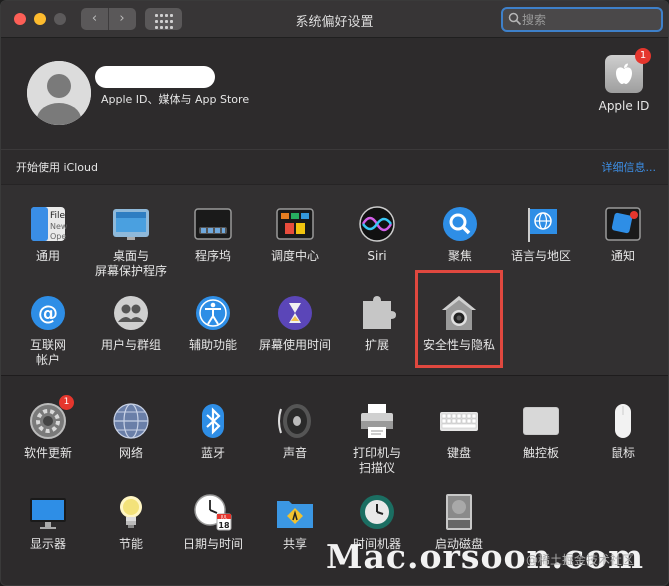  Describe the element at coordinates (587, 20) in the screenshot. I see `search-input` at that location.